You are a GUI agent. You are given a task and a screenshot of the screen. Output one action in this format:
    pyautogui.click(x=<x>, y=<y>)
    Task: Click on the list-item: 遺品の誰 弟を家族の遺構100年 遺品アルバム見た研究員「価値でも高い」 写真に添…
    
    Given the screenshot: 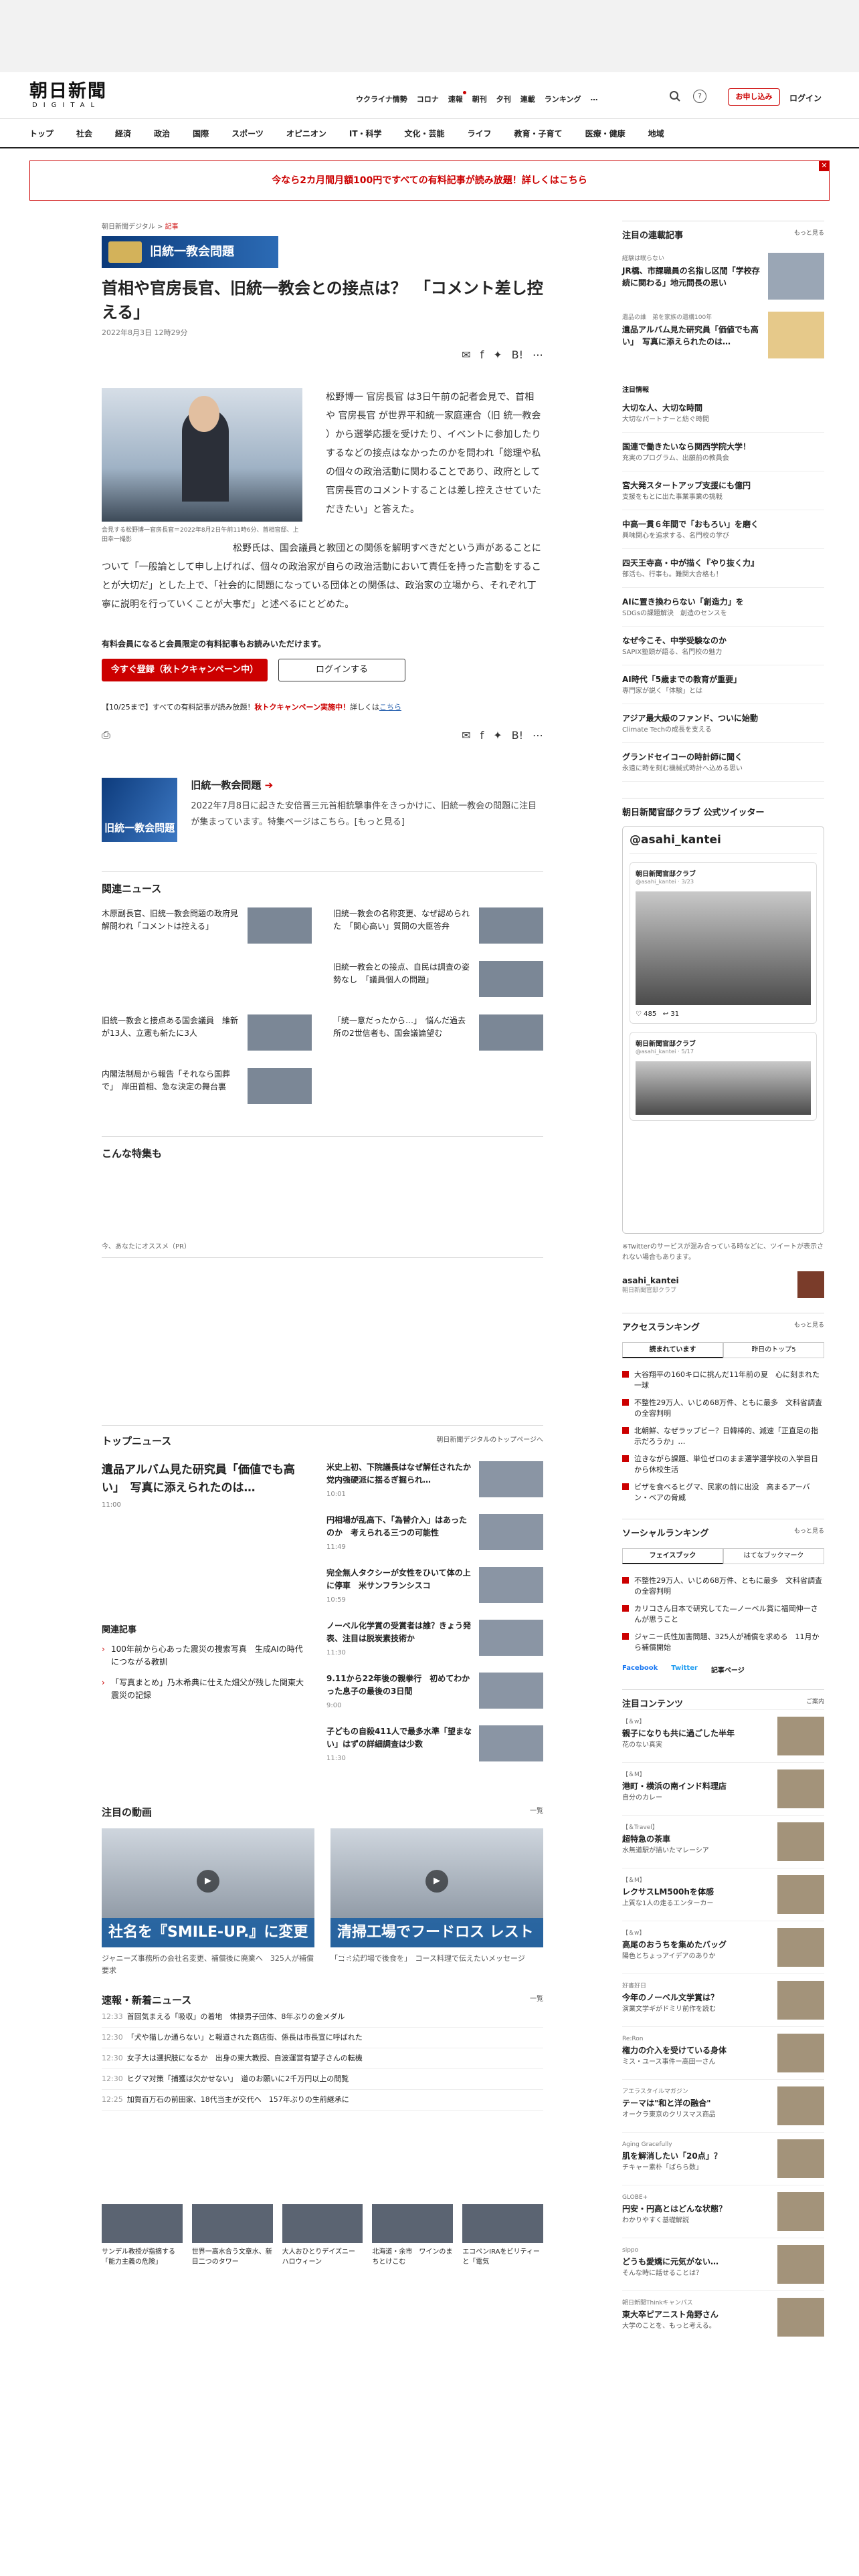 What is the action you would take?
    pyautogui.click(x=723, y=335)
    